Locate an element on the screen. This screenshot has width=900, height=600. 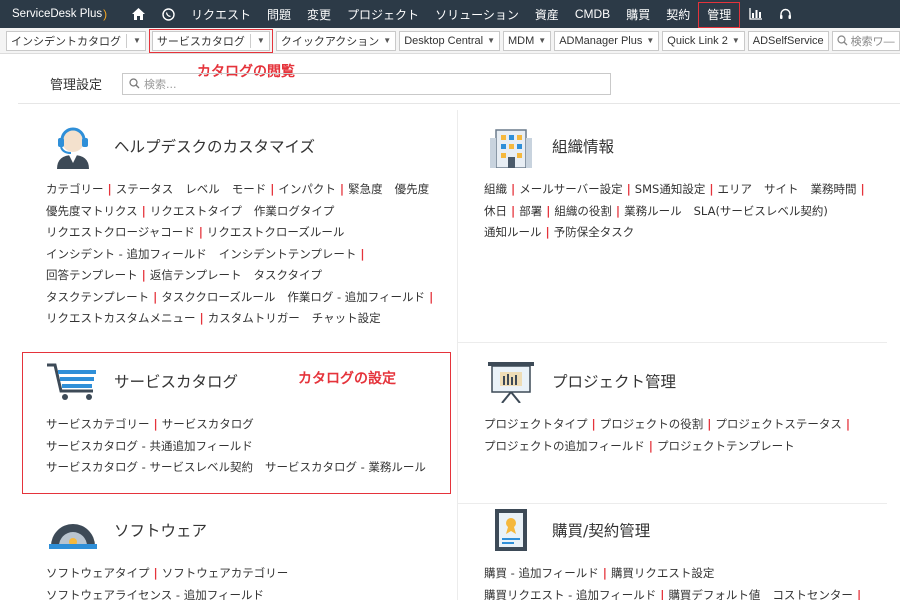
admin-setting-link: 優先度マトリクス is located at coordinates (92, 211).